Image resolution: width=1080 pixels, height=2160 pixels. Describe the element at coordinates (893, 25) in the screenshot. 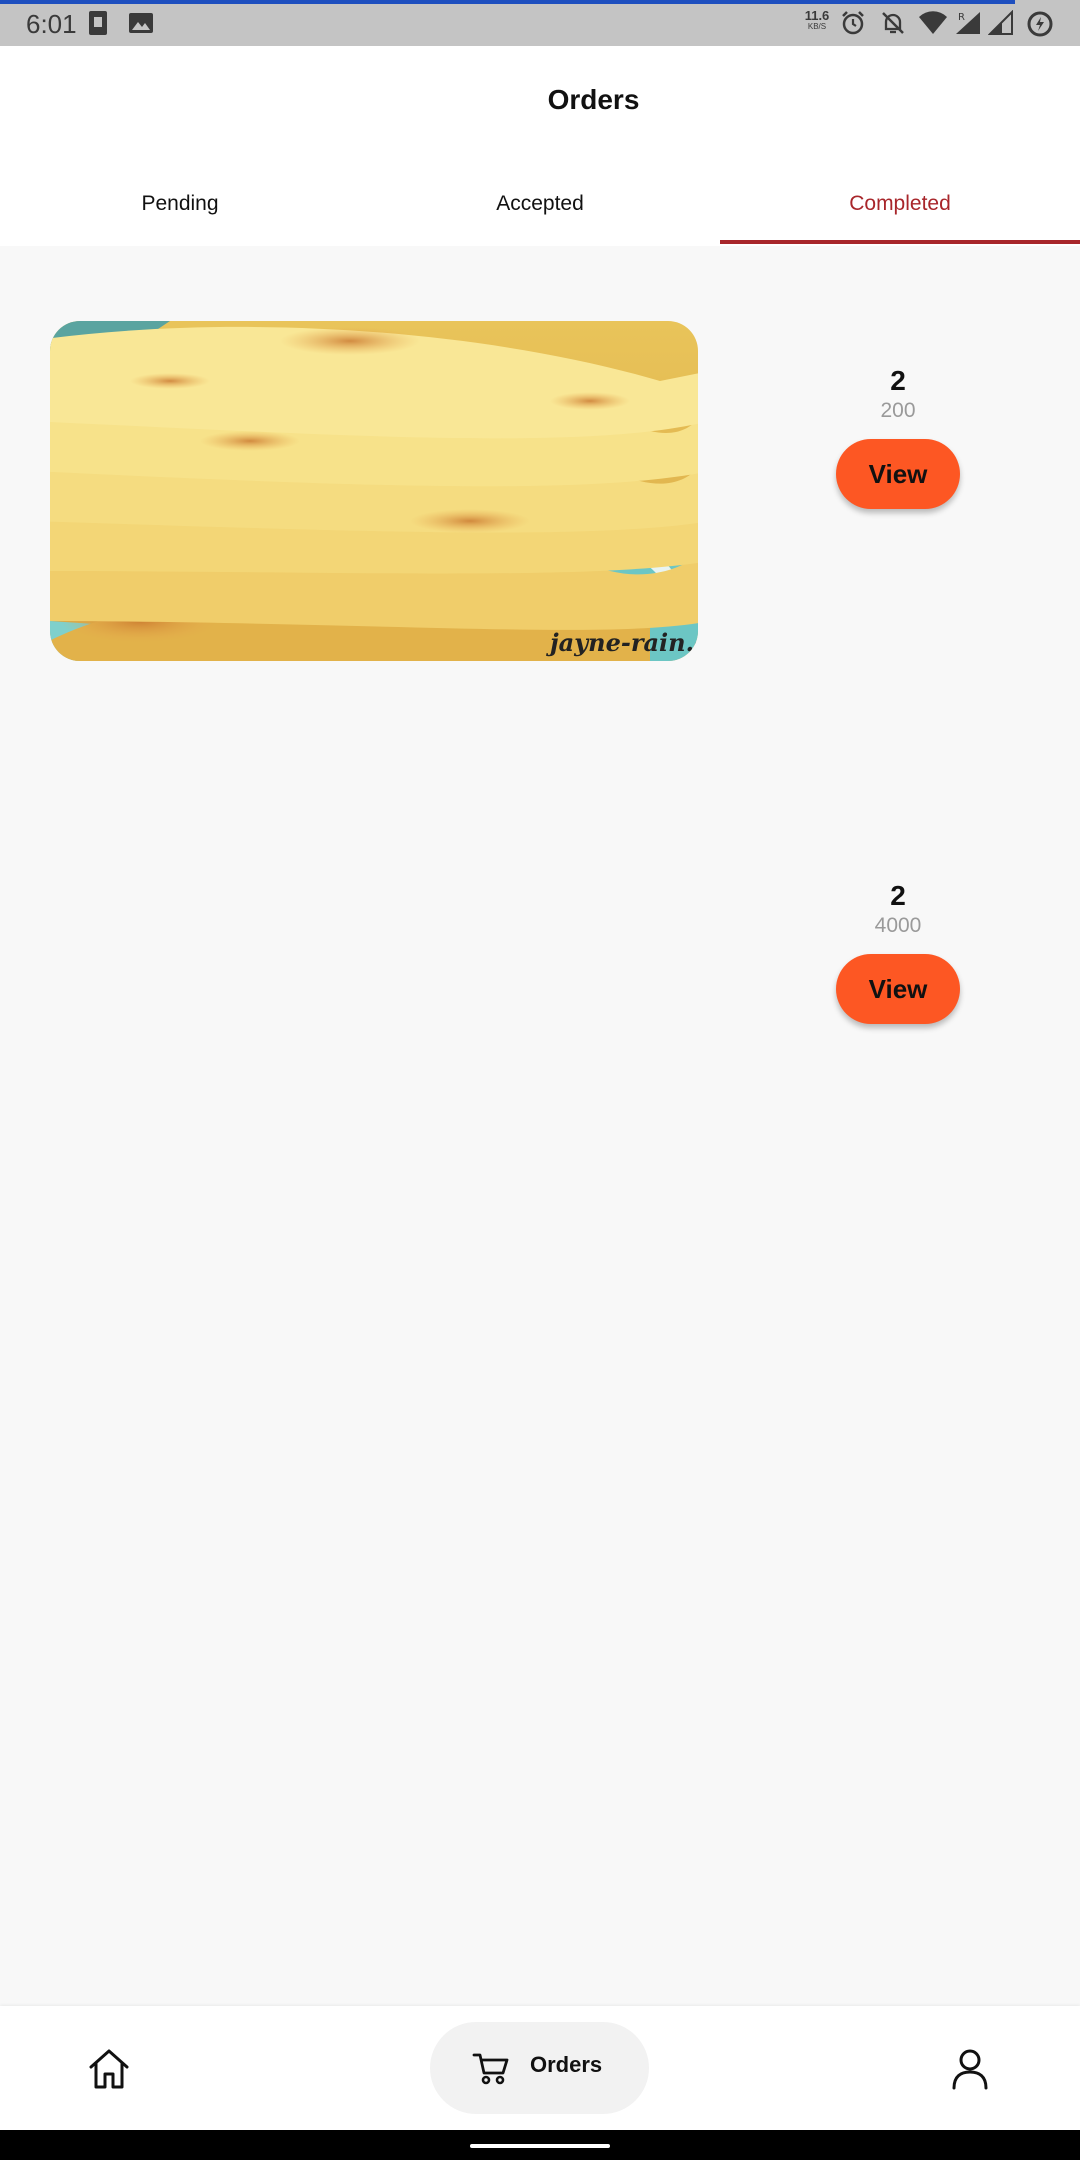

I see `notifications-off-icon` at that location.